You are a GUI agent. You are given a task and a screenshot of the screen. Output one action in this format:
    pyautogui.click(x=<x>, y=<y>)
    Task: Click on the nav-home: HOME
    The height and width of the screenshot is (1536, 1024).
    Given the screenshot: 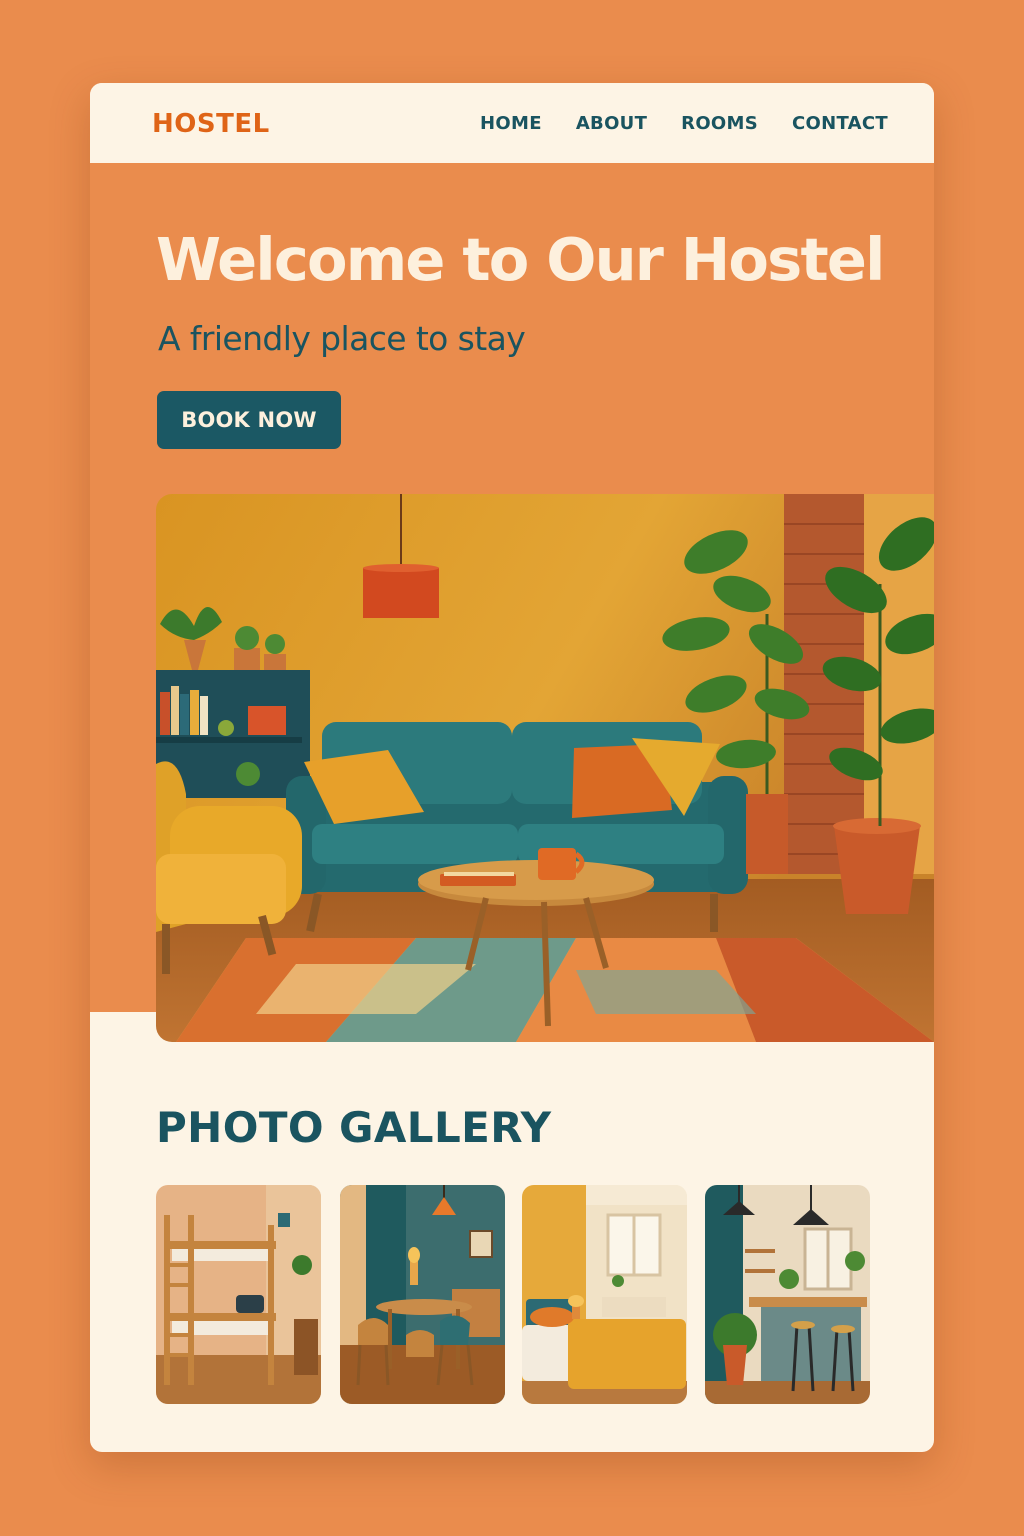 What is the action you would take?
    pyautogui.click(x=511, y=123)
    